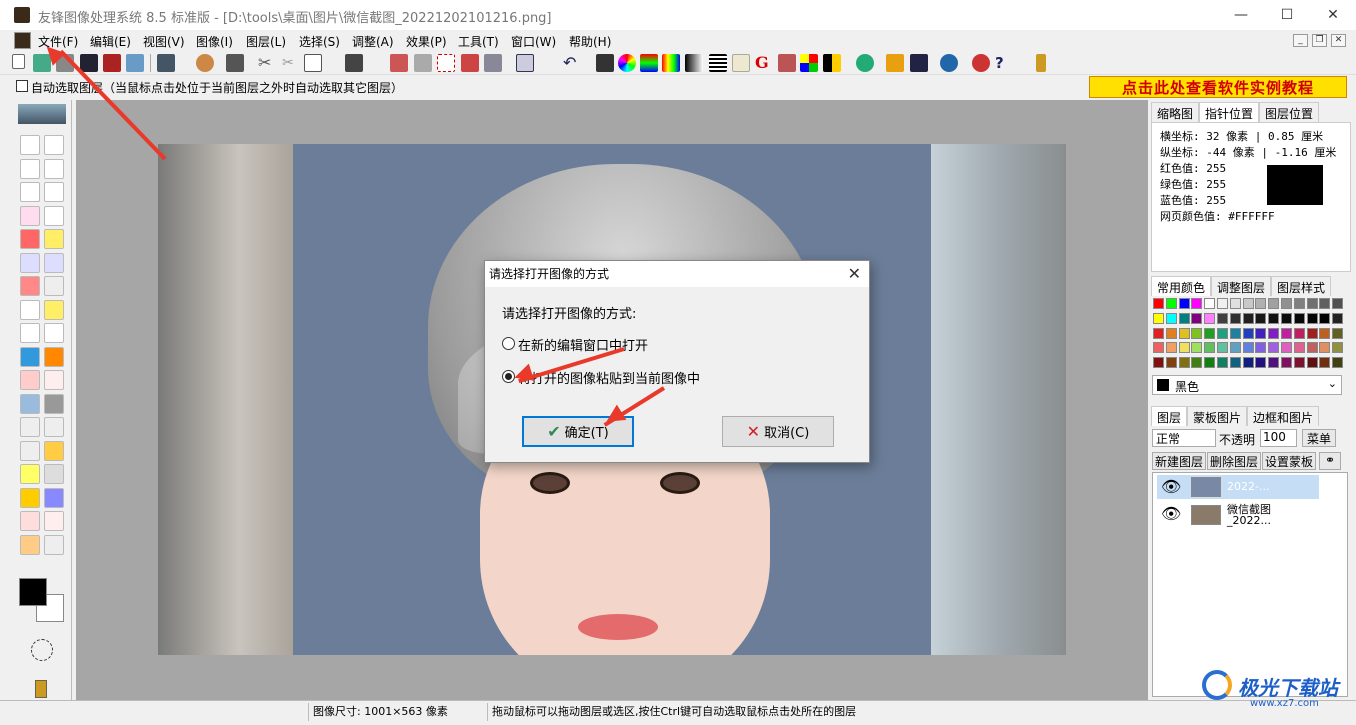  What do you see at coordinates (54, 403) in the screenshot?
I see `gradient-icon` at bounding box center [54, 403].